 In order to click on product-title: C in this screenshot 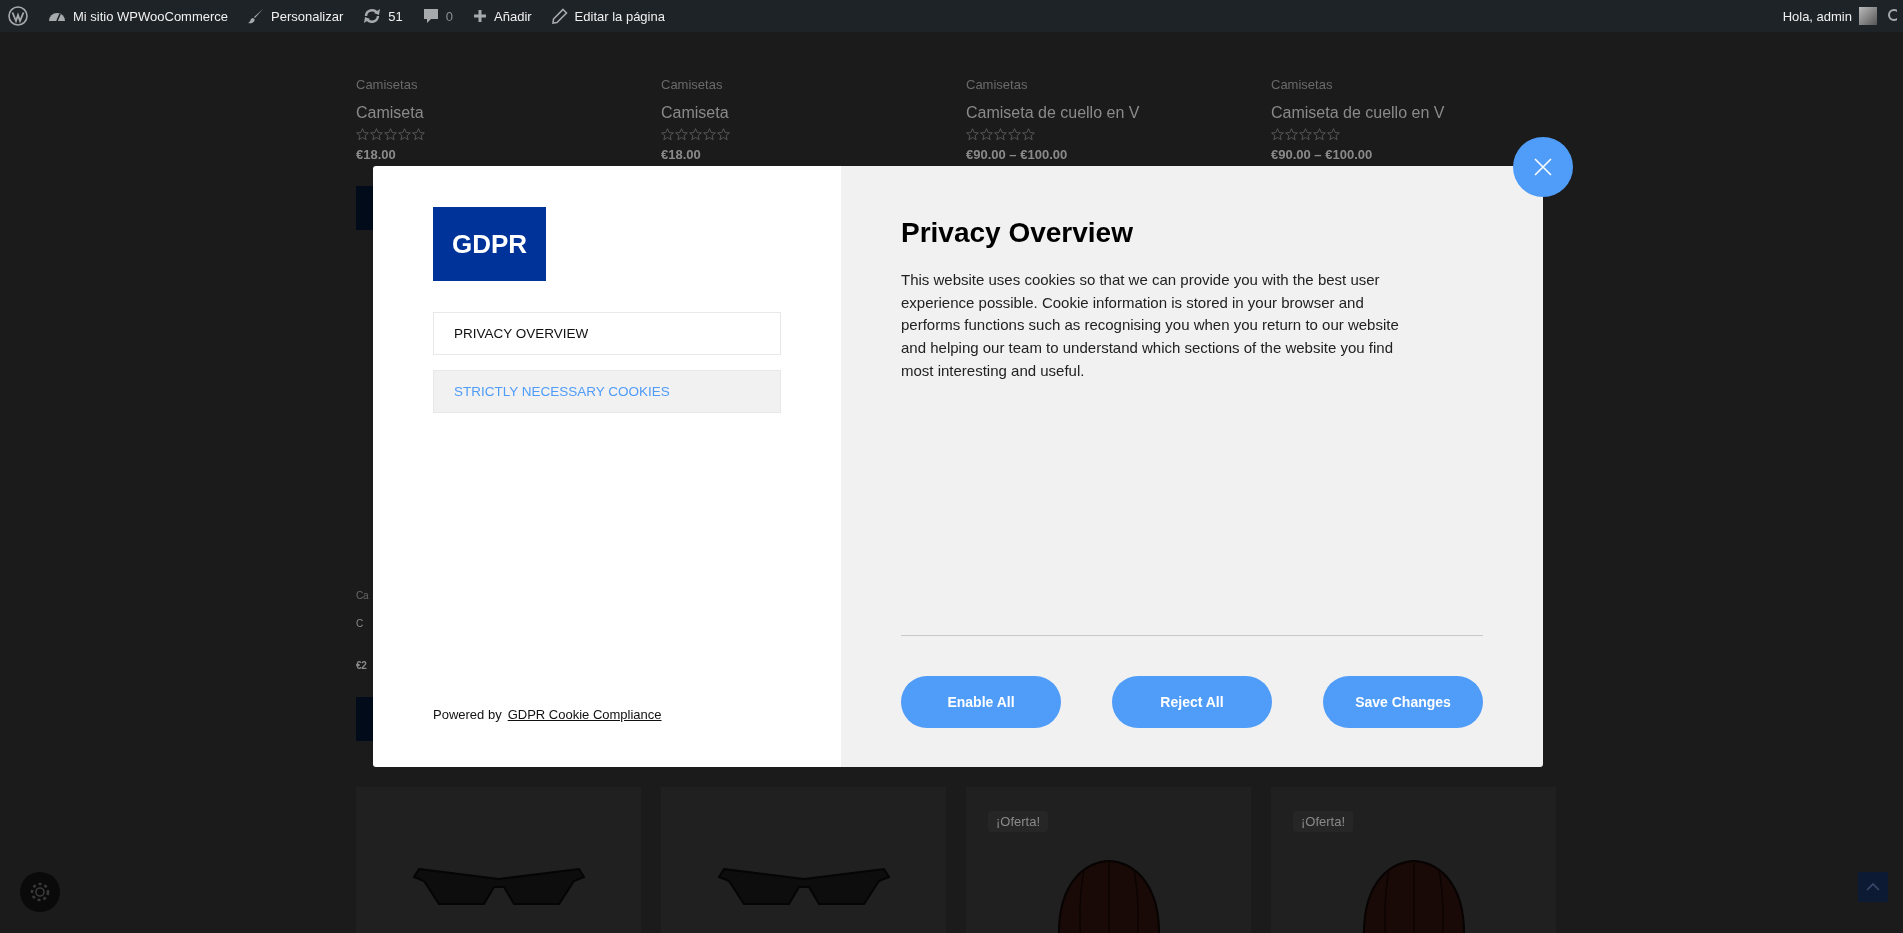, I will do `click(359, 624)`.